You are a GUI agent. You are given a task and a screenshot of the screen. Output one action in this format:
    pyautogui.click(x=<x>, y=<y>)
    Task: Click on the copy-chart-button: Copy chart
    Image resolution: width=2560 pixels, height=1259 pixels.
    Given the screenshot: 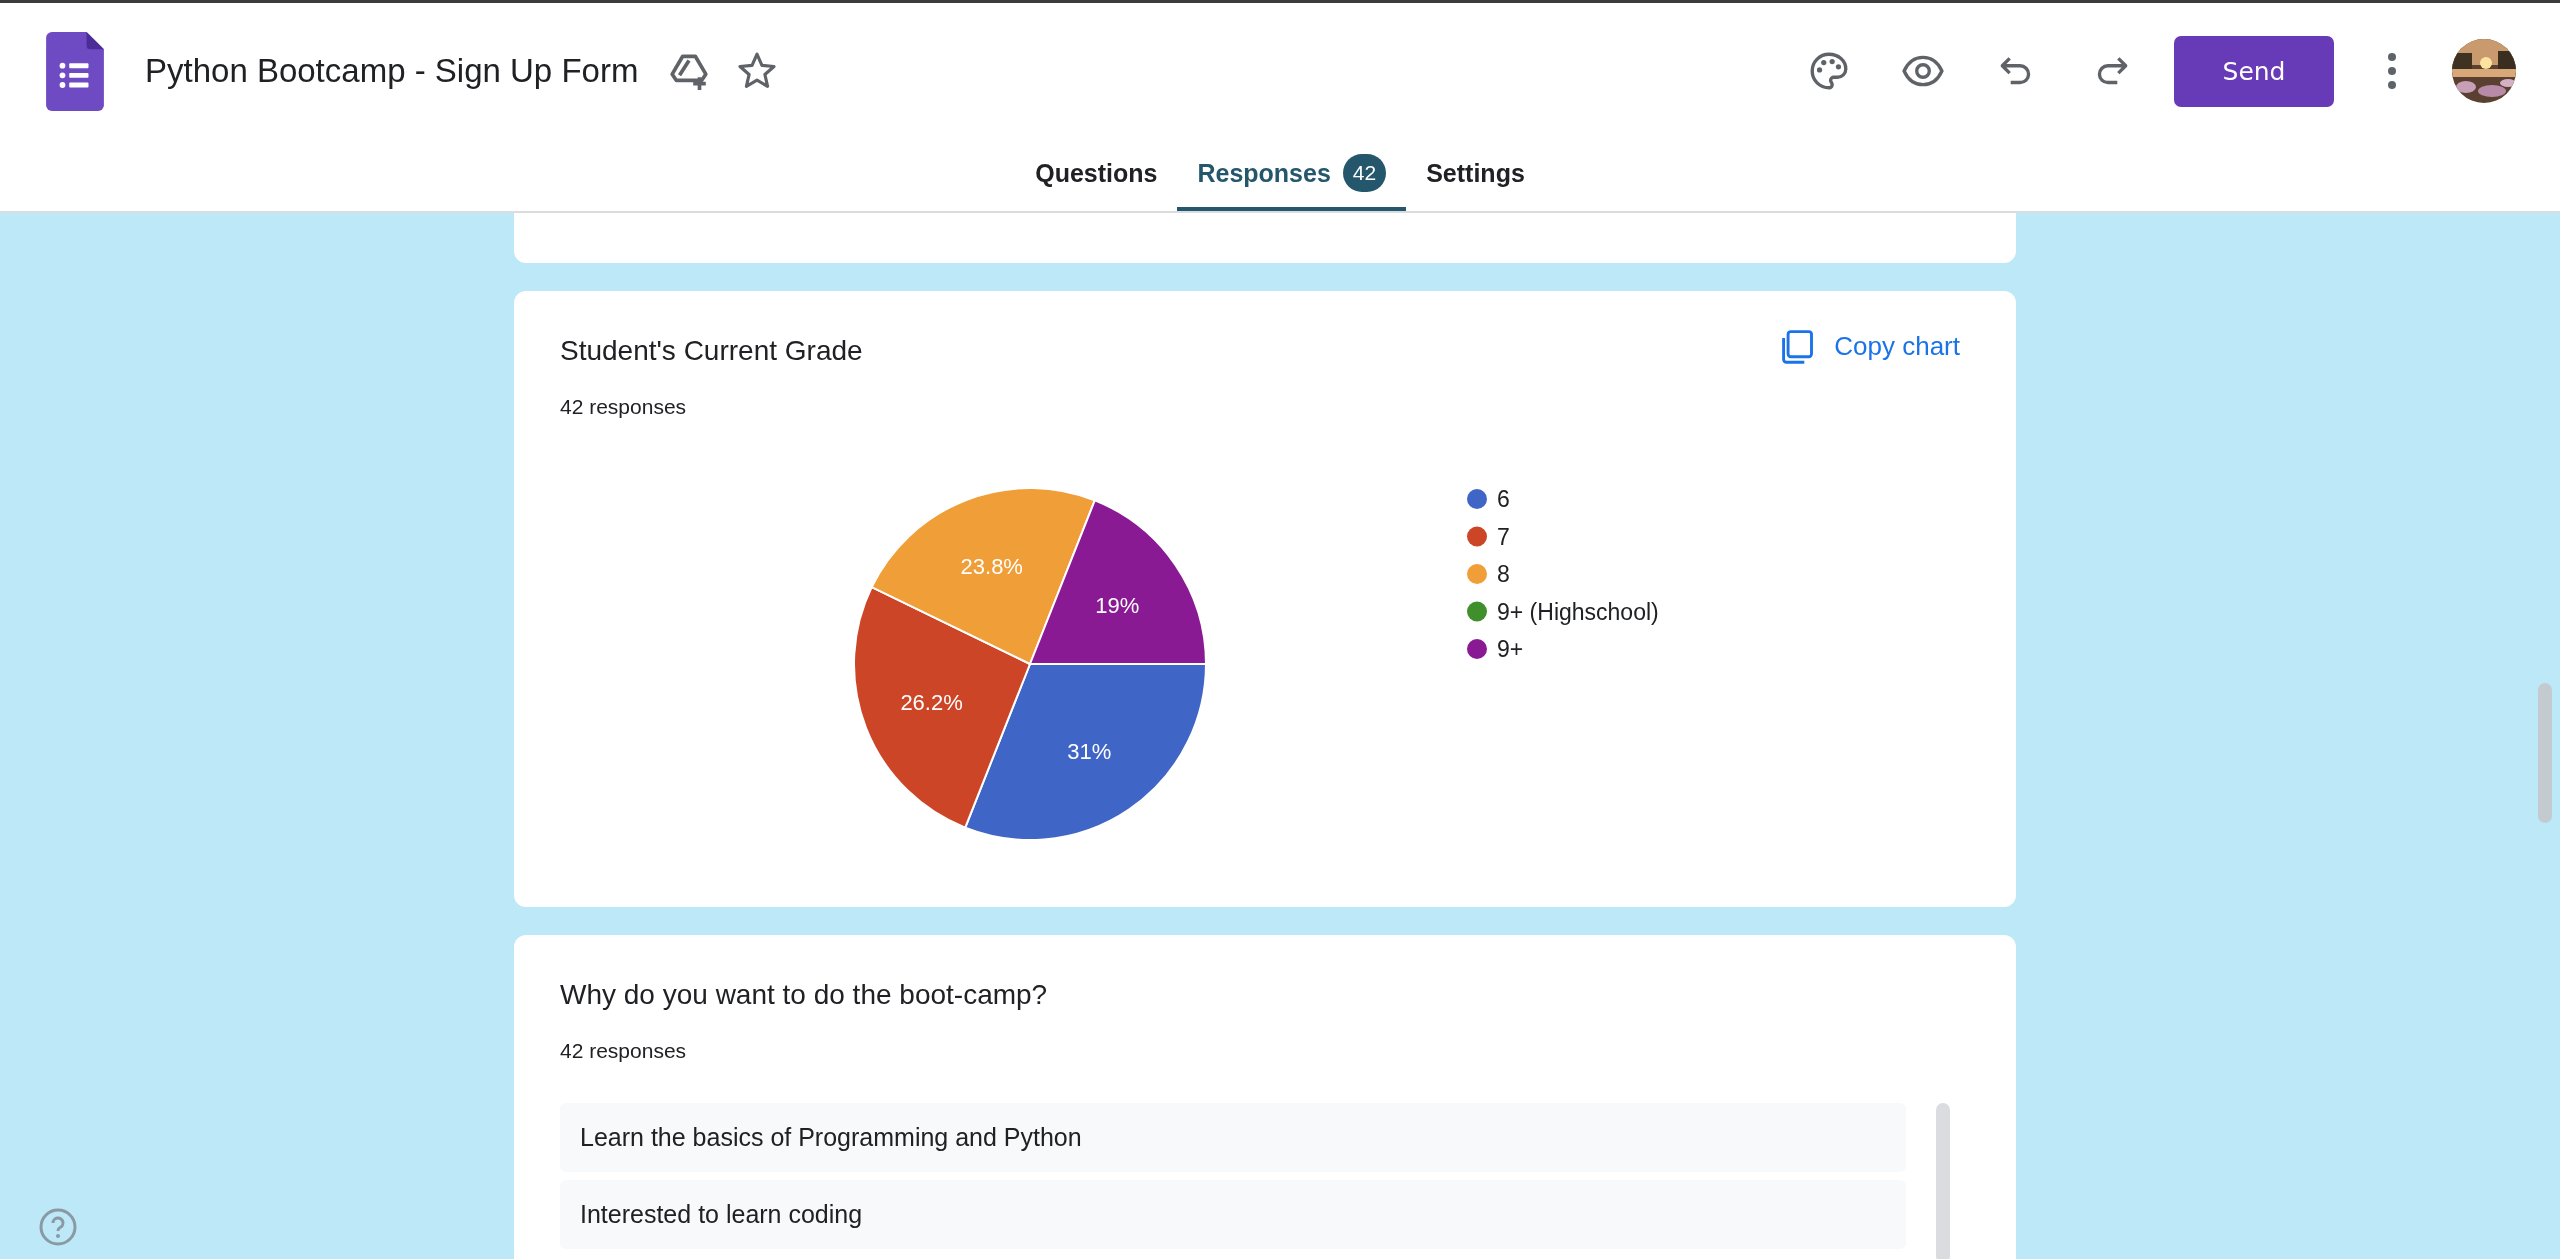 What is the action you would take?
    pyautogui.click(x=1870, y=346)
    